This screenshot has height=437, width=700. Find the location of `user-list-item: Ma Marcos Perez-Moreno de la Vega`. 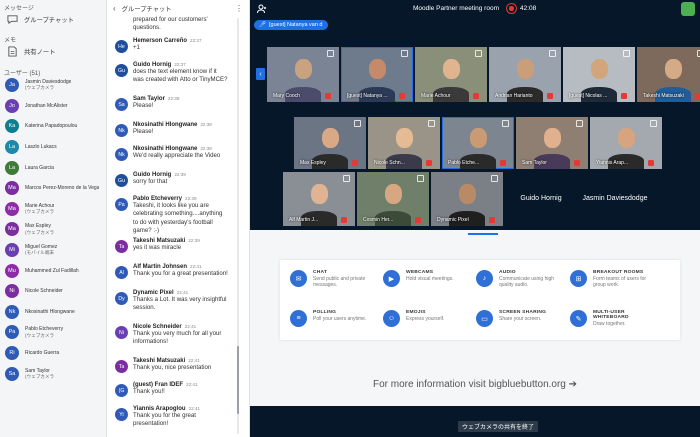

user-list-item: Ma Marcos Perez-Moreno de la Vega is located at coordinates (53, 188).